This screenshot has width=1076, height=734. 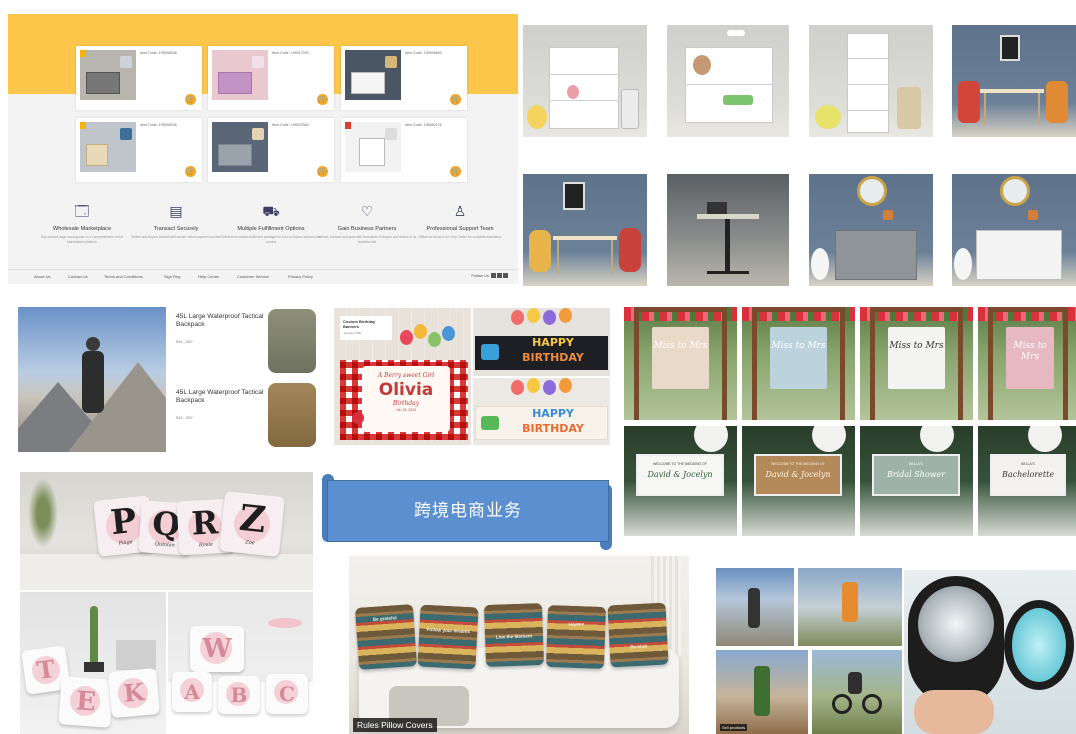 I want to click on product-card: Item Code: 199938328 🛒, so click(x=139, y=78).